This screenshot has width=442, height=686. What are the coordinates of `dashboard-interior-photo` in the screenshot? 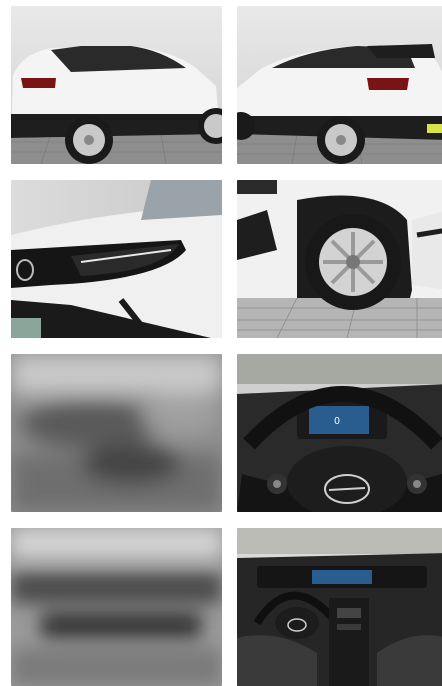 It's located at (339, 607).